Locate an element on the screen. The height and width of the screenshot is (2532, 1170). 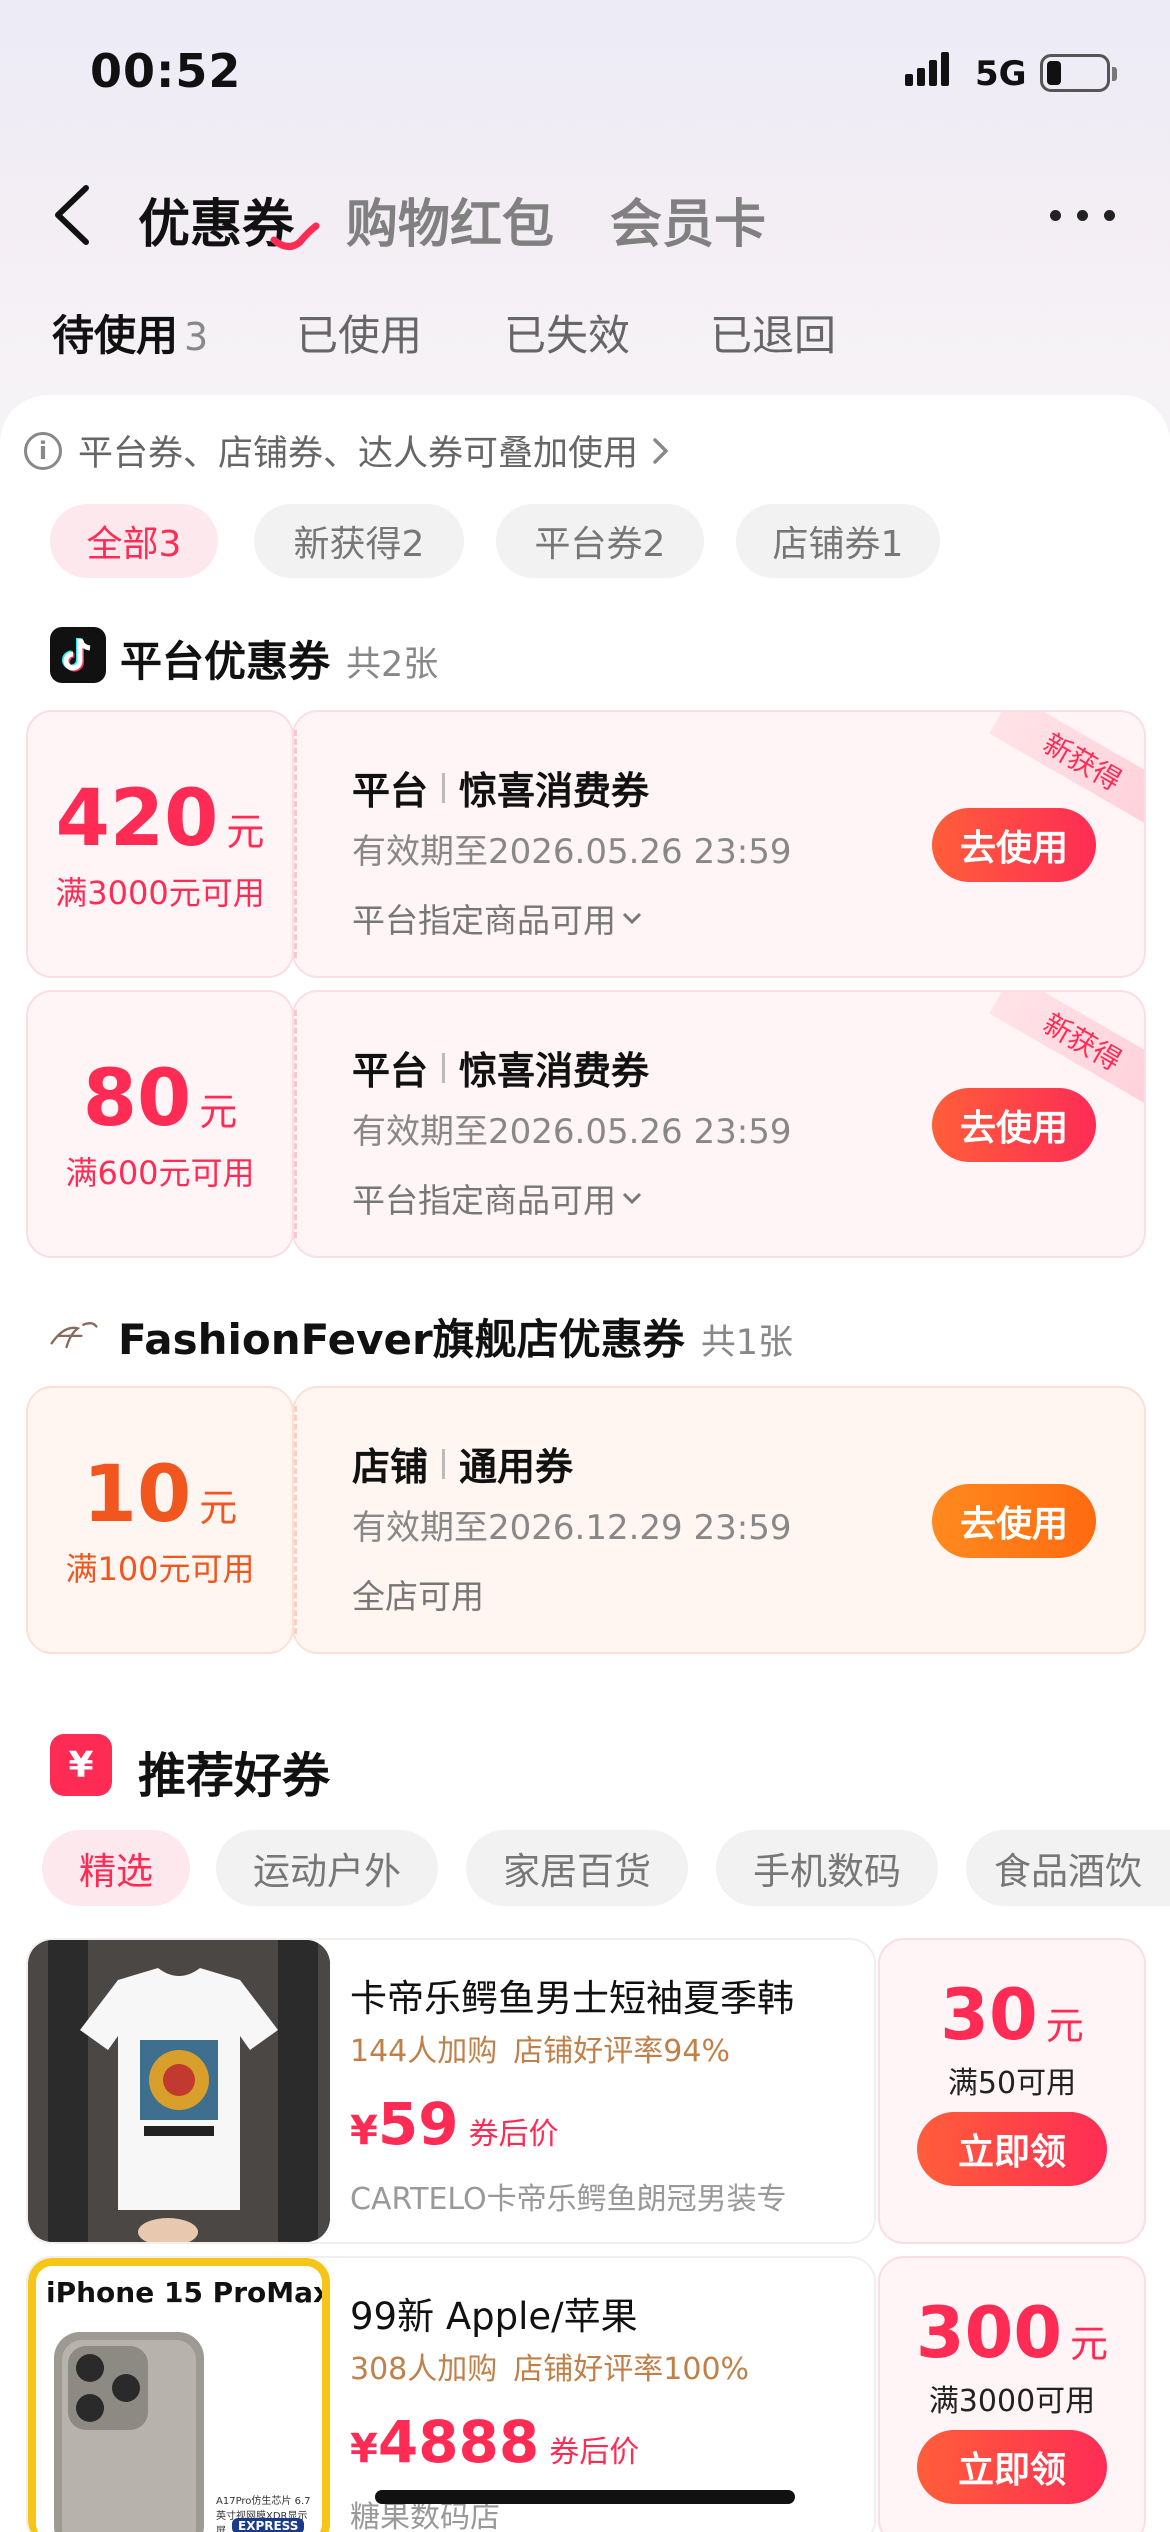
subtab-returned: 已退回 is located at coordinates (773, 332).